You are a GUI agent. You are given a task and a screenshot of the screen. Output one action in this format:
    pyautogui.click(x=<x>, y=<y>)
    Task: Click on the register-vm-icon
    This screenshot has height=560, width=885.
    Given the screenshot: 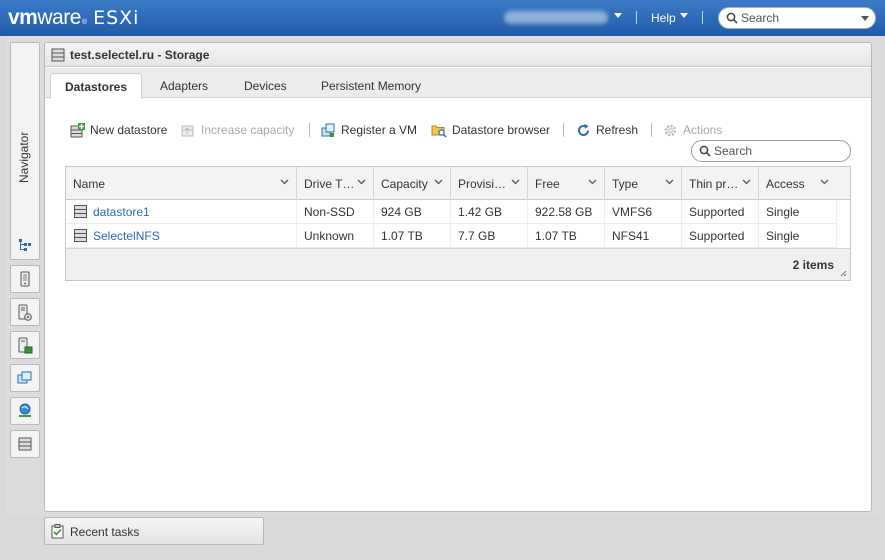 What is the action you would take?
    pyautogui.click(x=328, y=130)
    